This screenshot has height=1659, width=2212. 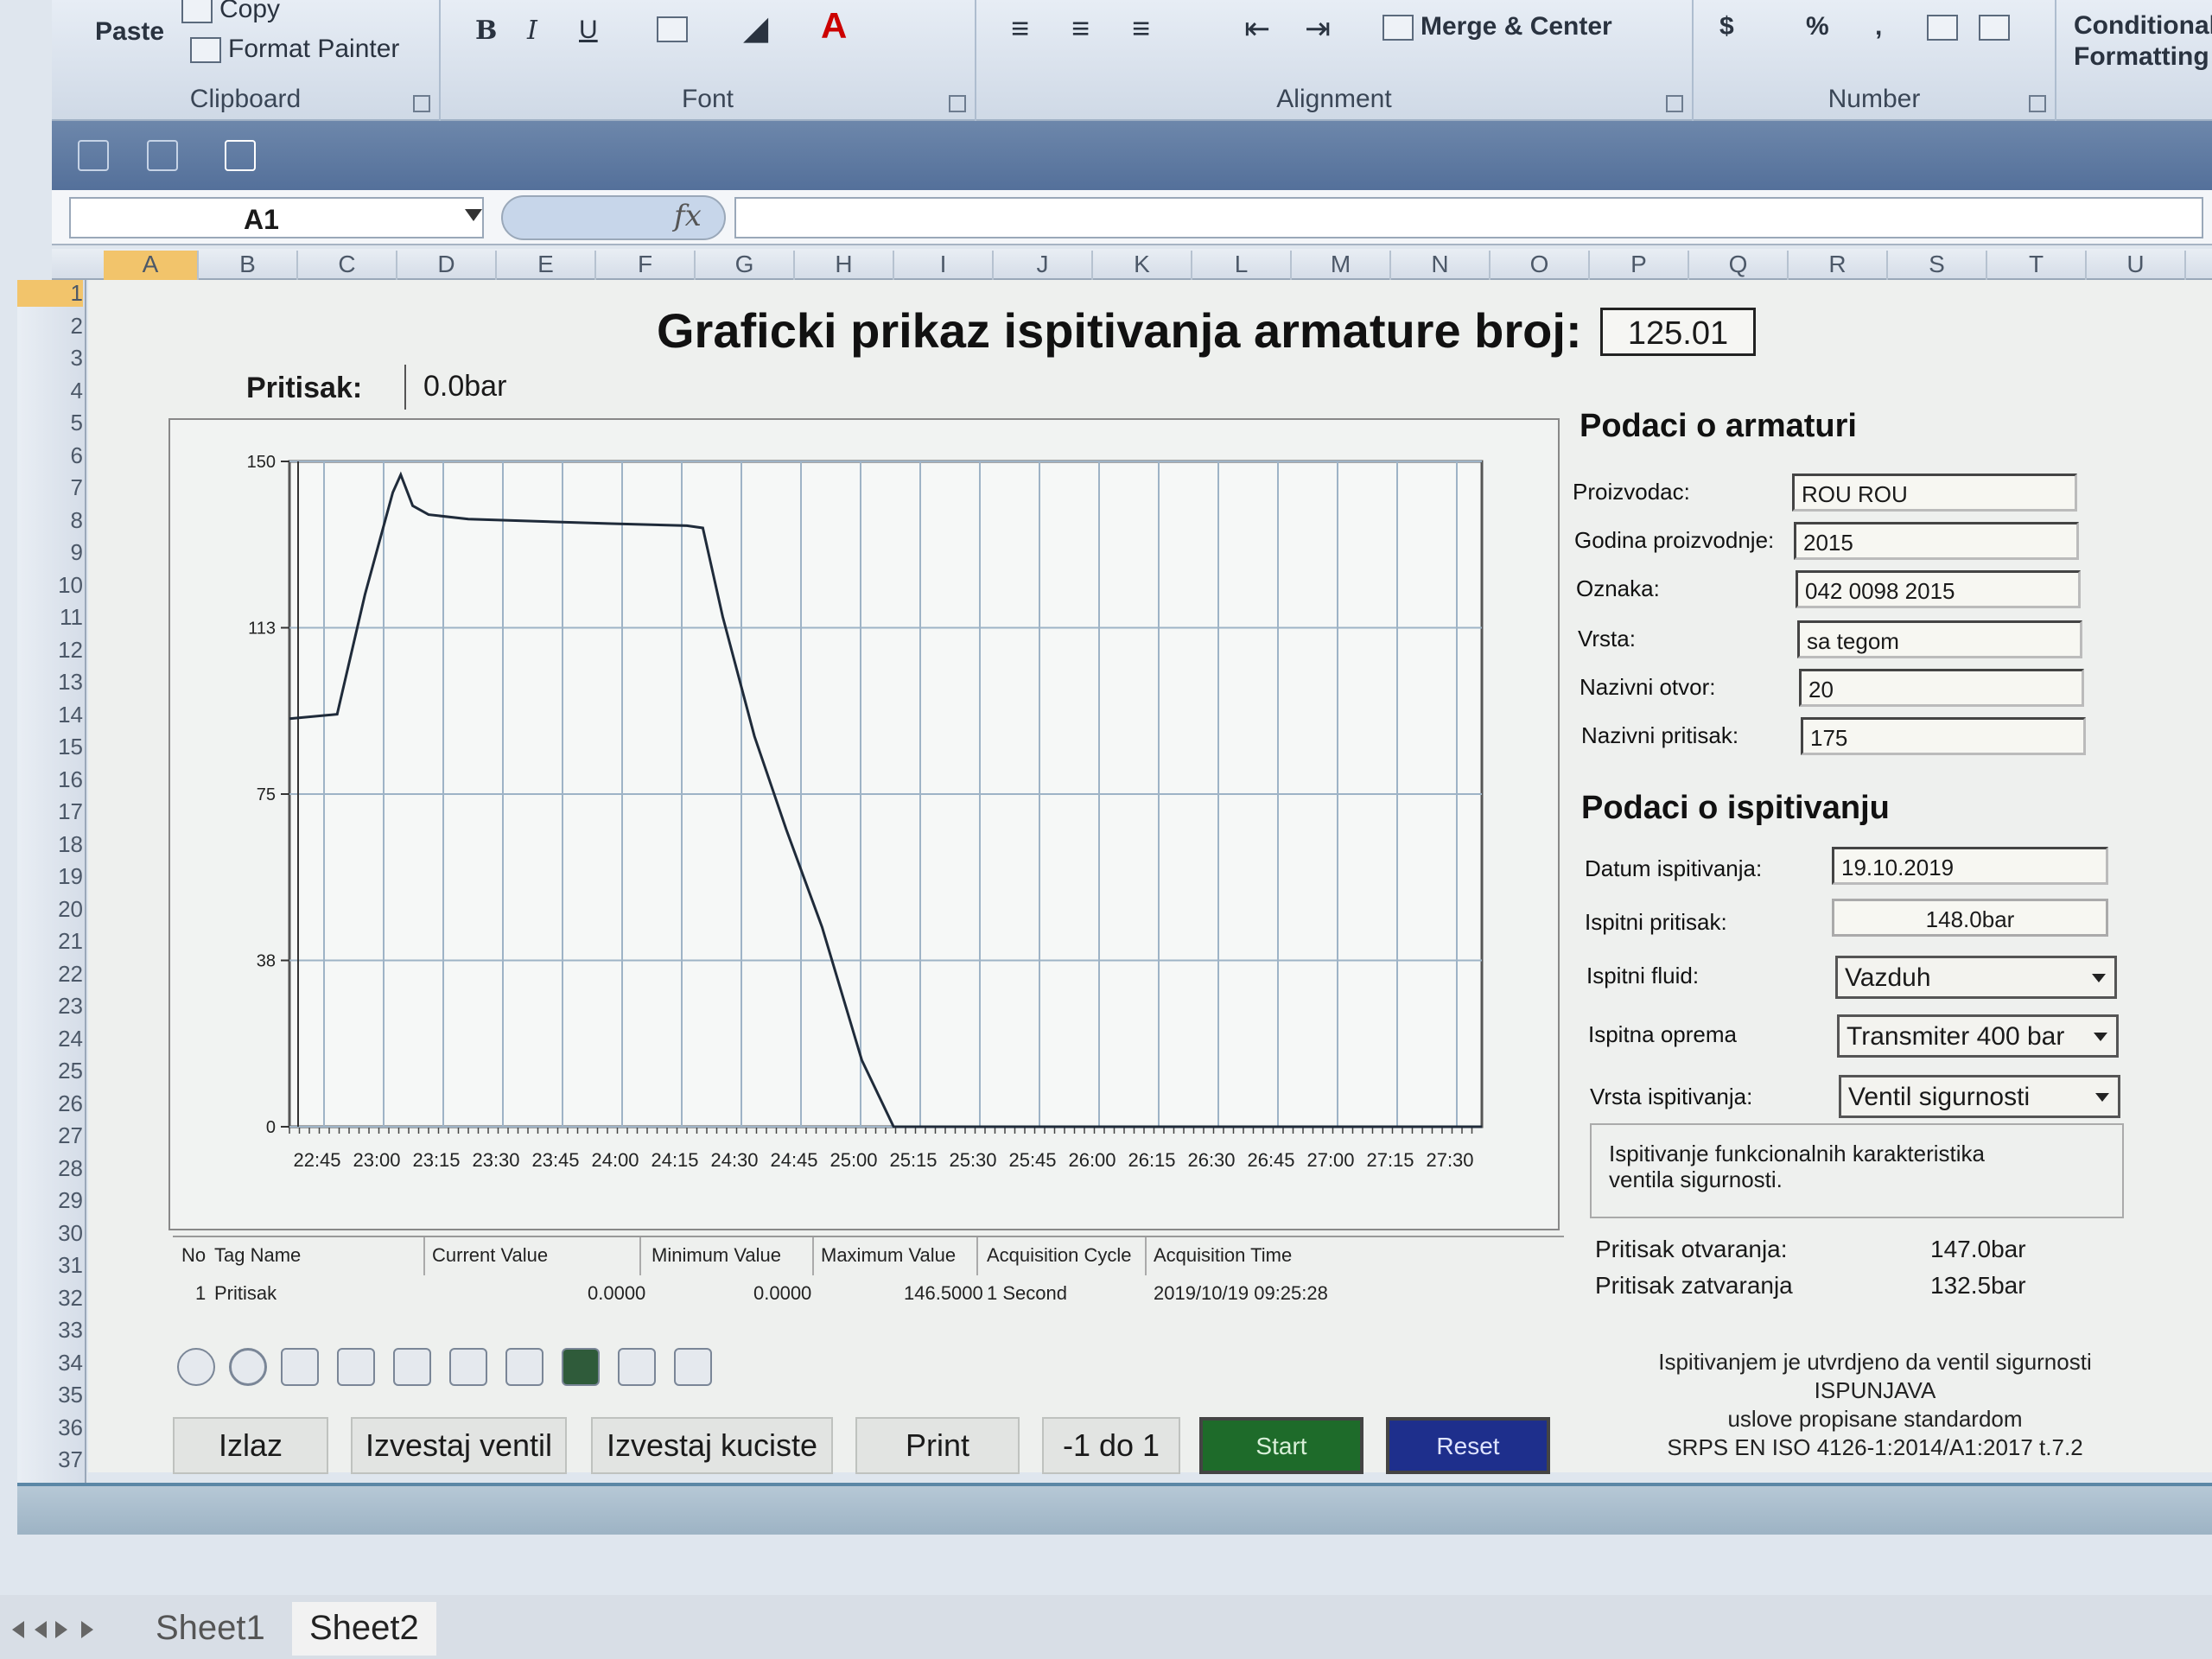 I want to click on number-launcher-icon, so click(x=2037, y=103).